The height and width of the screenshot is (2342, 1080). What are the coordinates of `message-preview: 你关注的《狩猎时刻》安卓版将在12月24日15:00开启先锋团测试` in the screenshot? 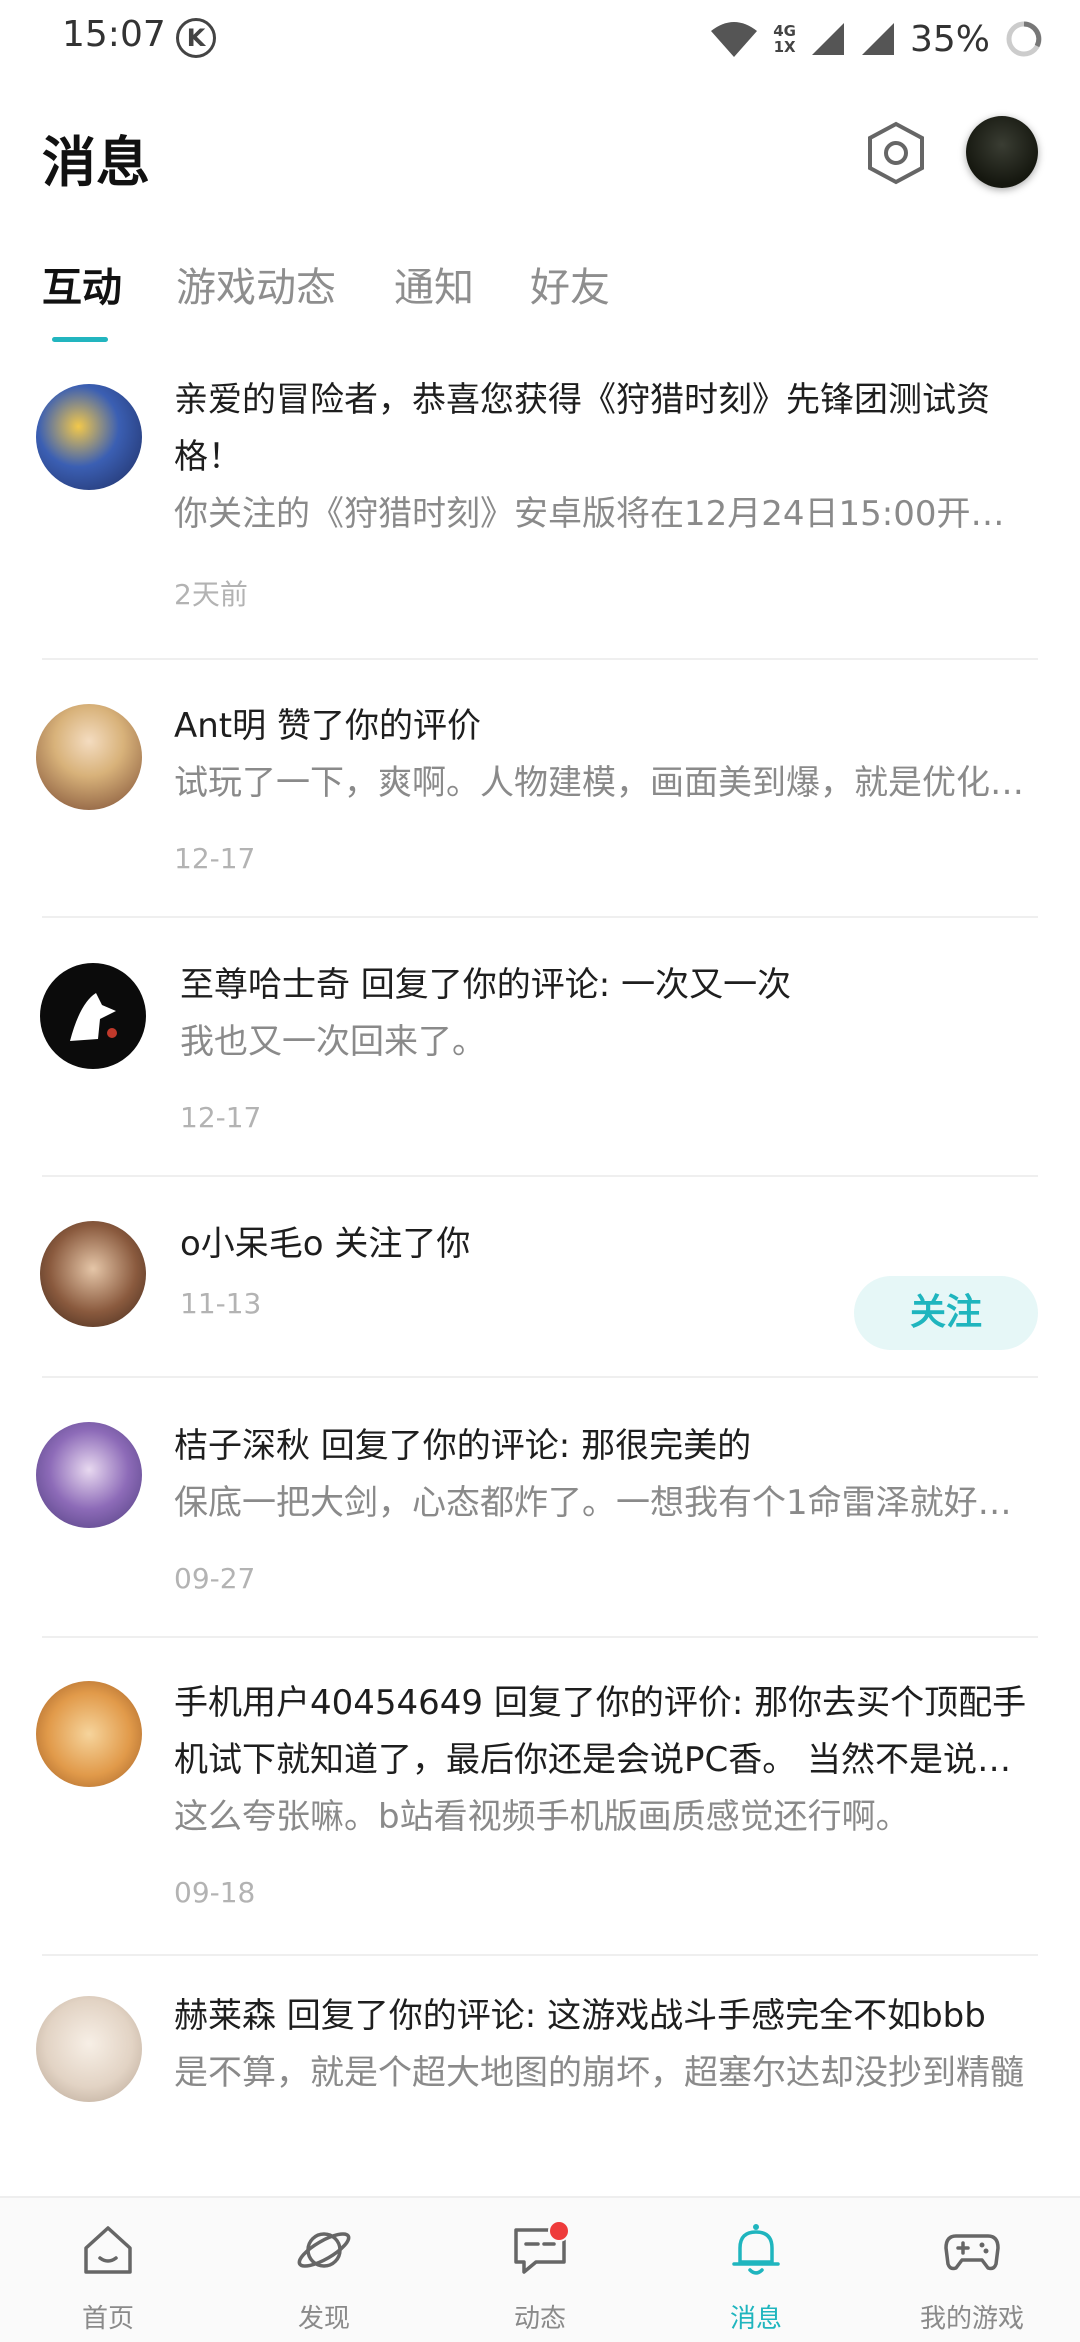 It's located at (605, 514).